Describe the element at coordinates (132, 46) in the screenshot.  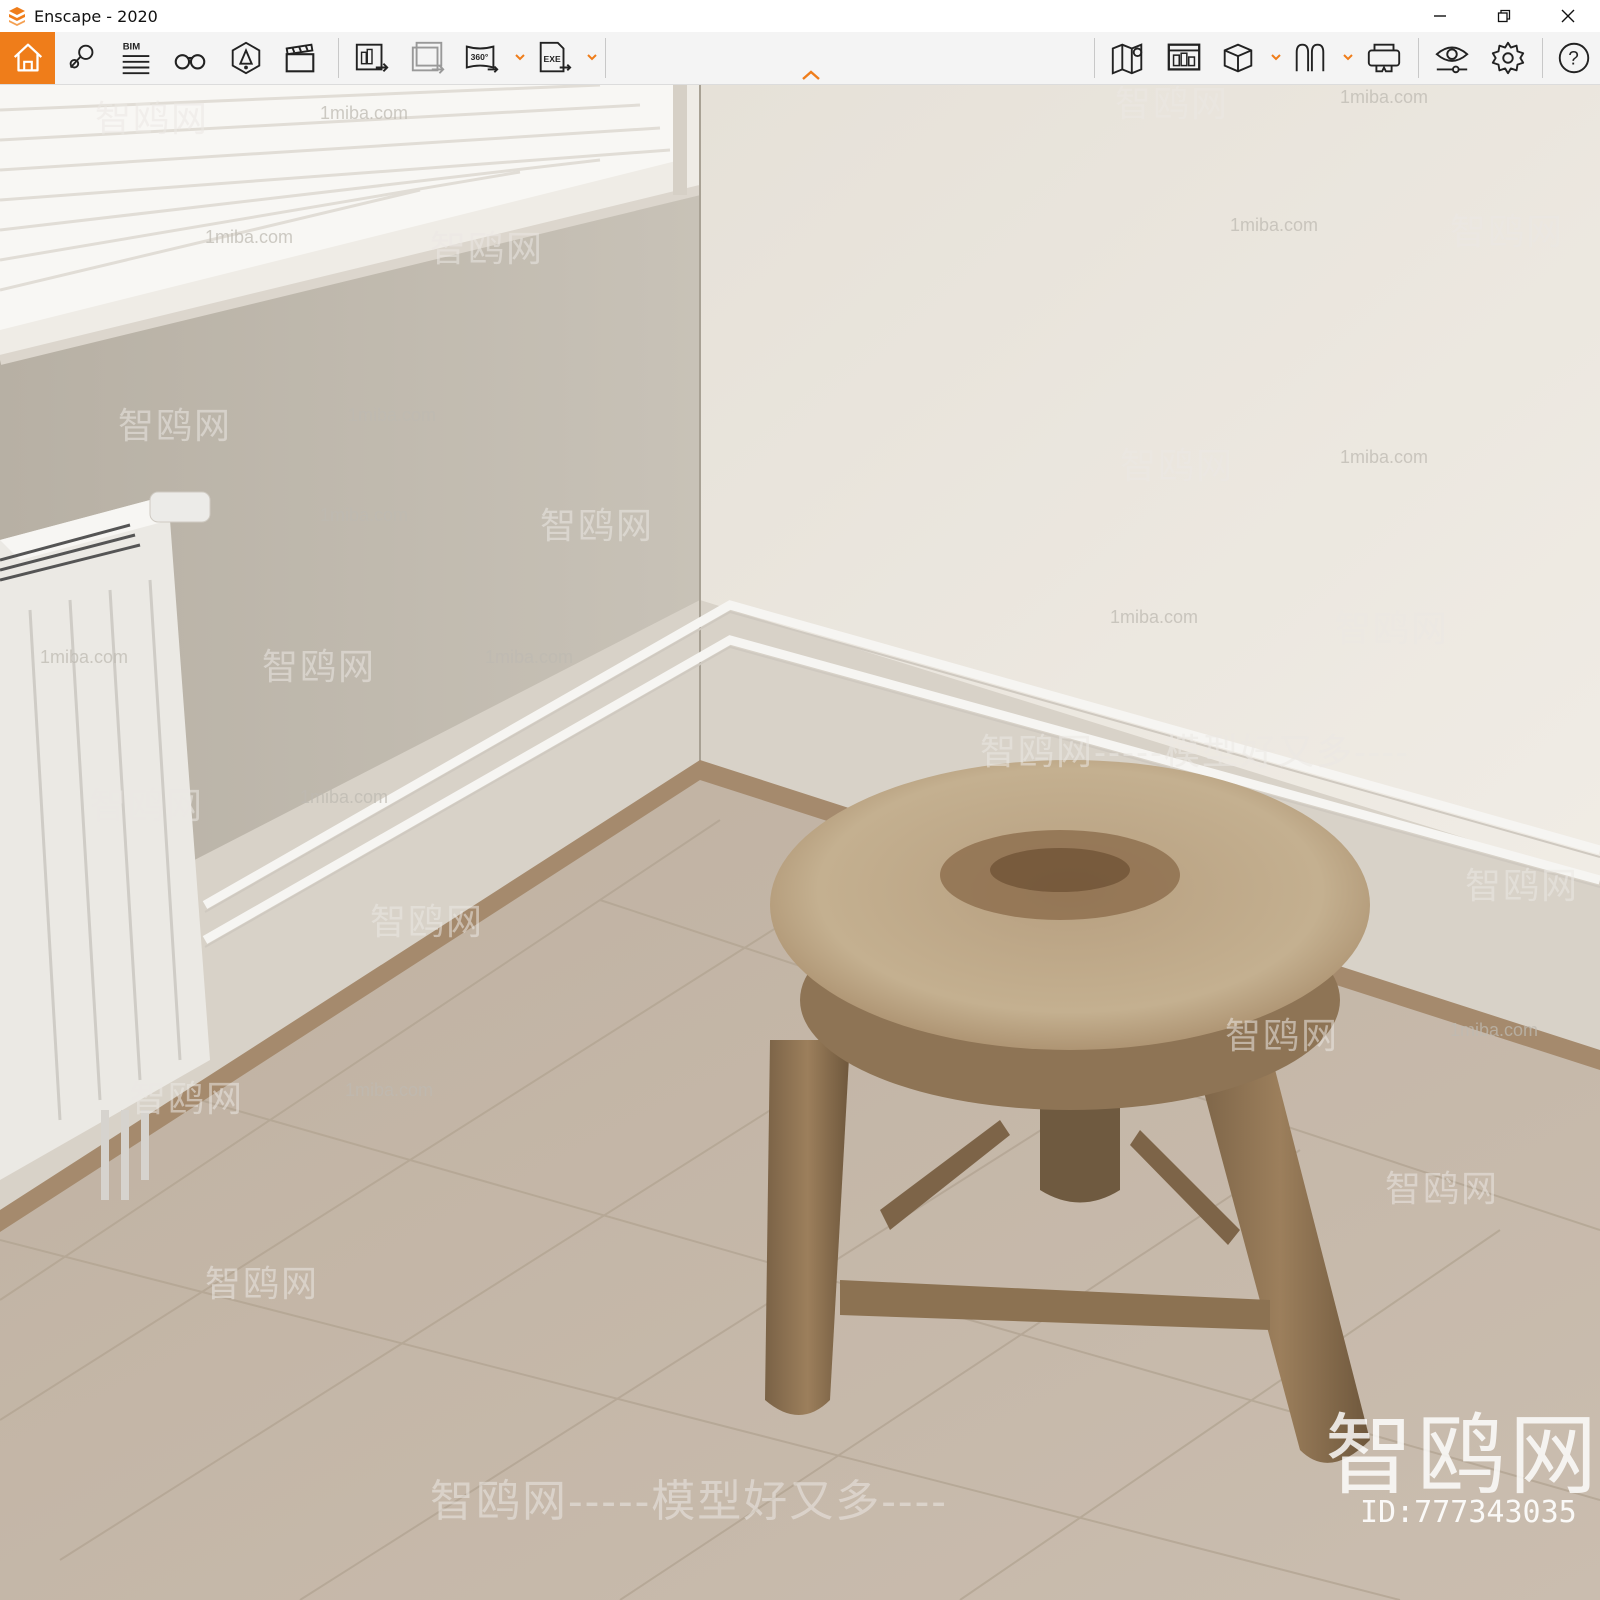
I see `svg-text: BIM` at that location.